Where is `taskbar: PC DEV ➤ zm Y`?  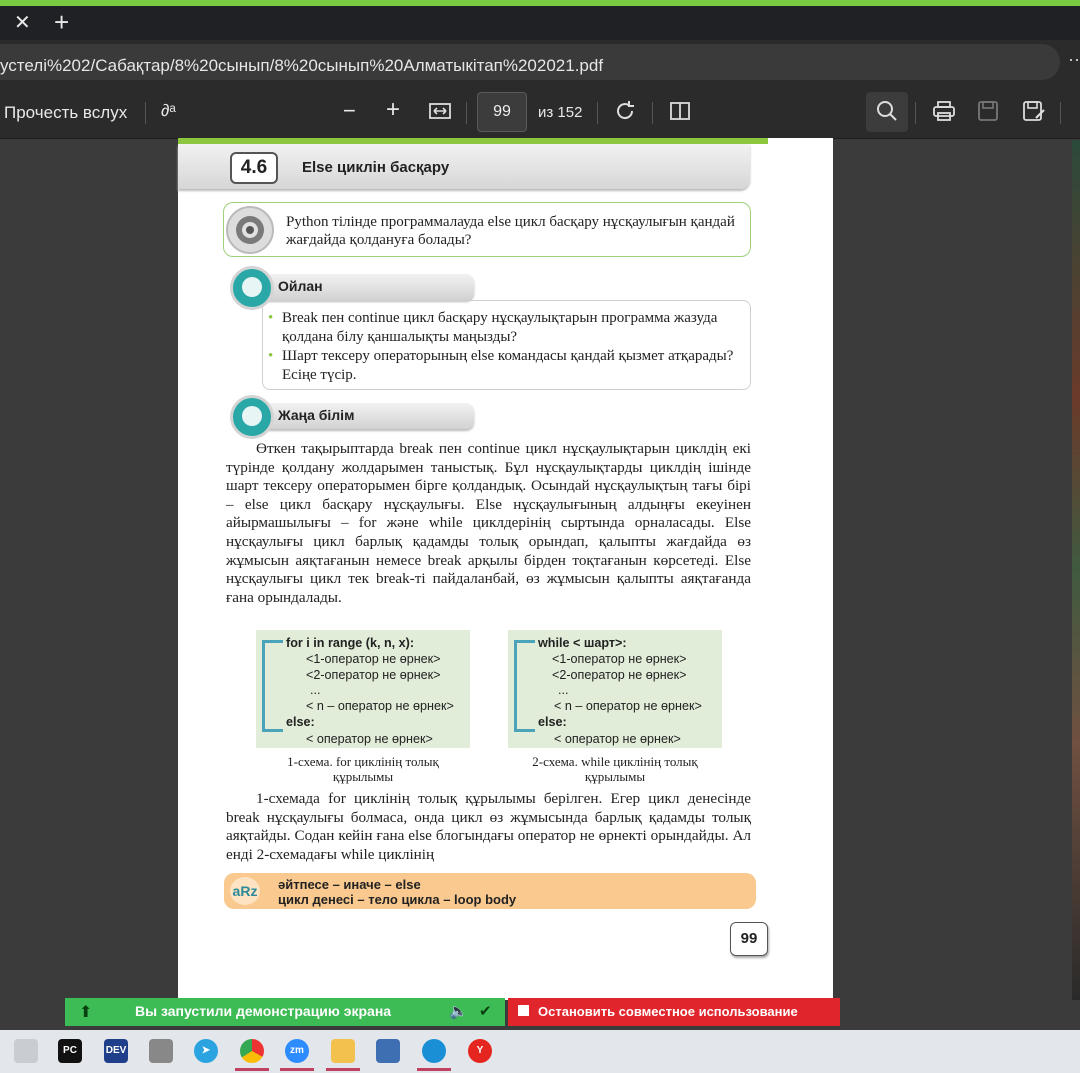 taskbar: PC DEV ➤ zm Y is located at coordinates (540, 1051).